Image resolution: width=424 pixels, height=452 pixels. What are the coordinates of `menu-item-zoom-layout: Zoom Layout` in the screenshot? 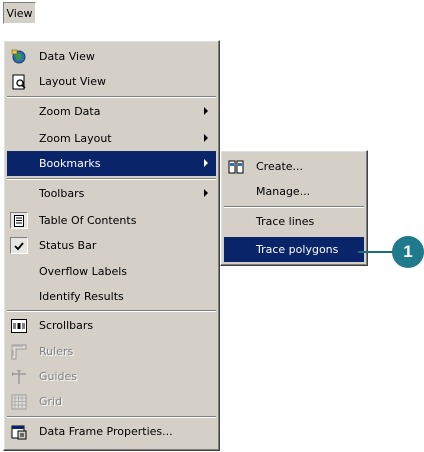 It's located at (111, 138).